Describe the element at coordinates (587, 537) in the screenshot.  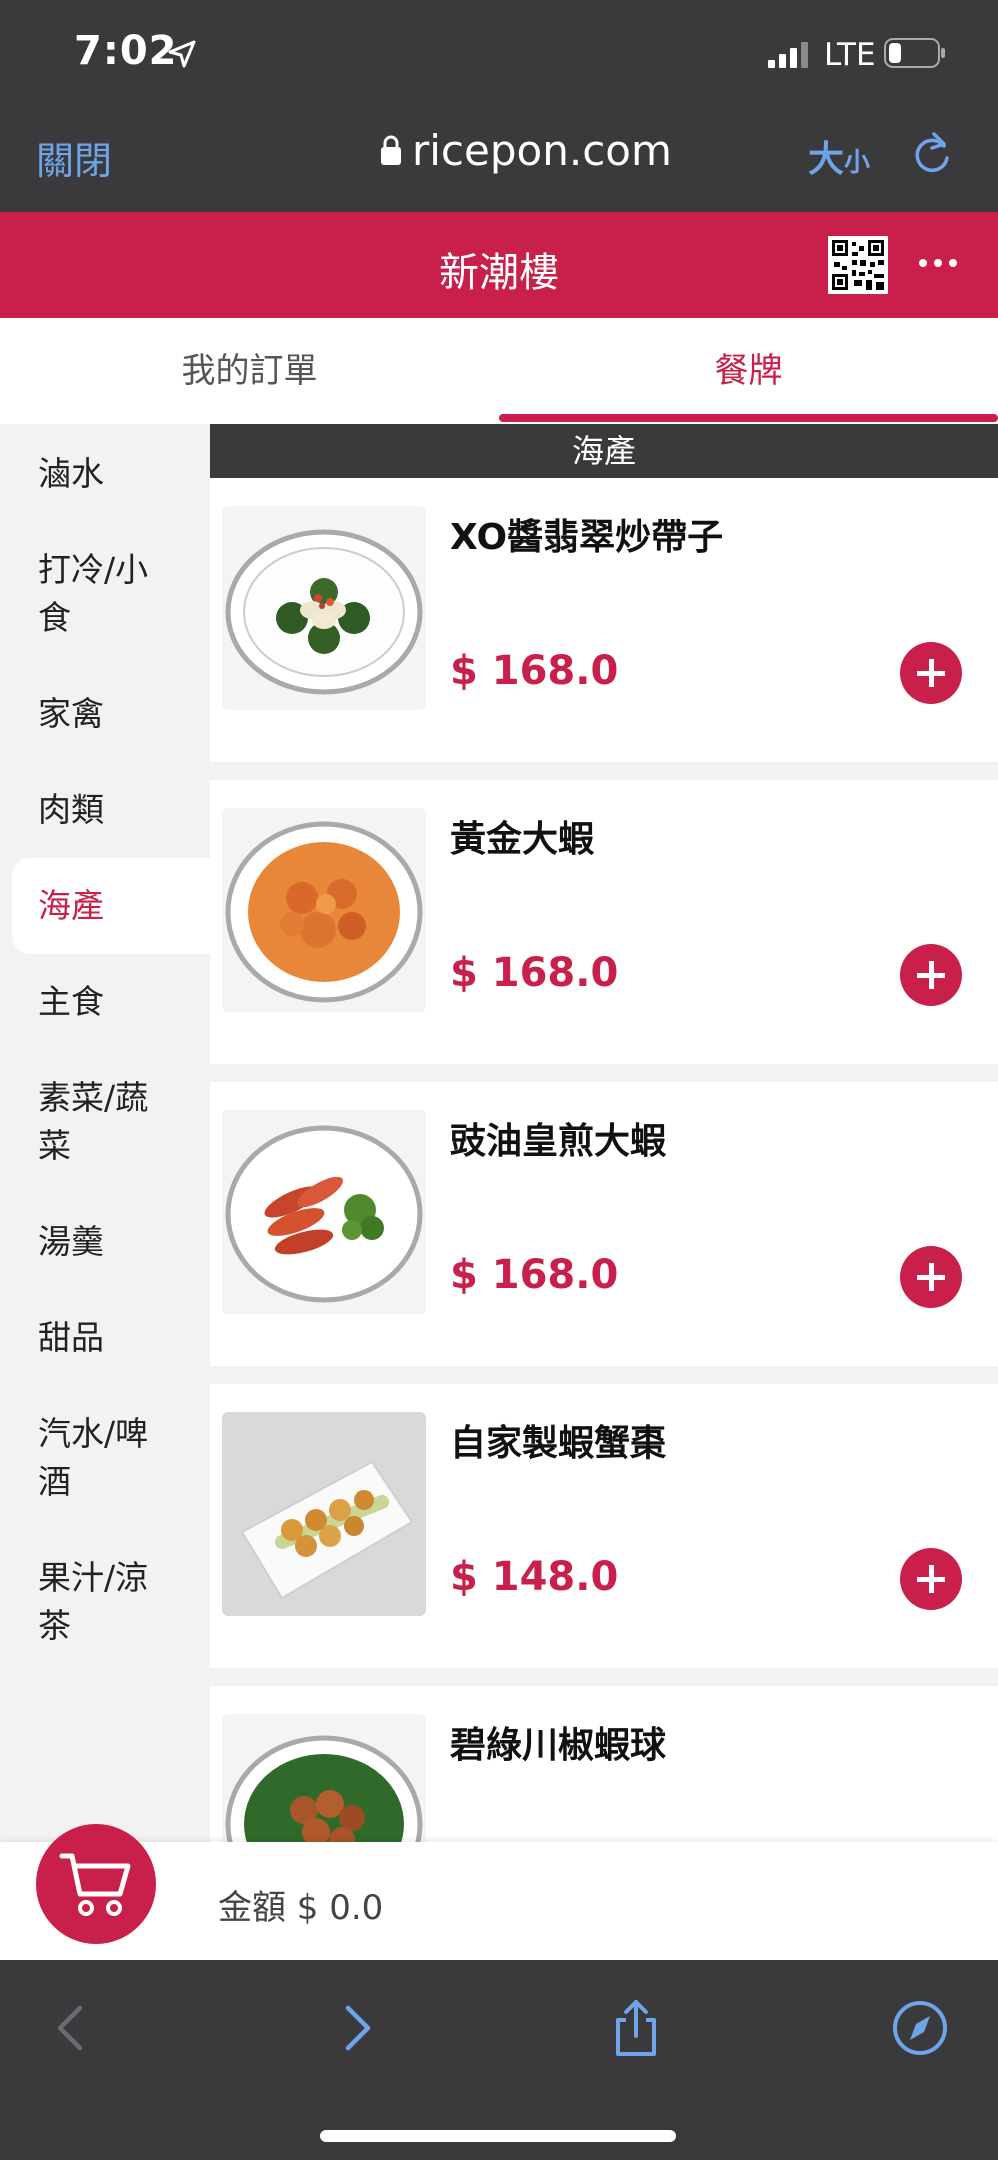
I see `dish-name: XO醬翡翠炒帶子` at that location.